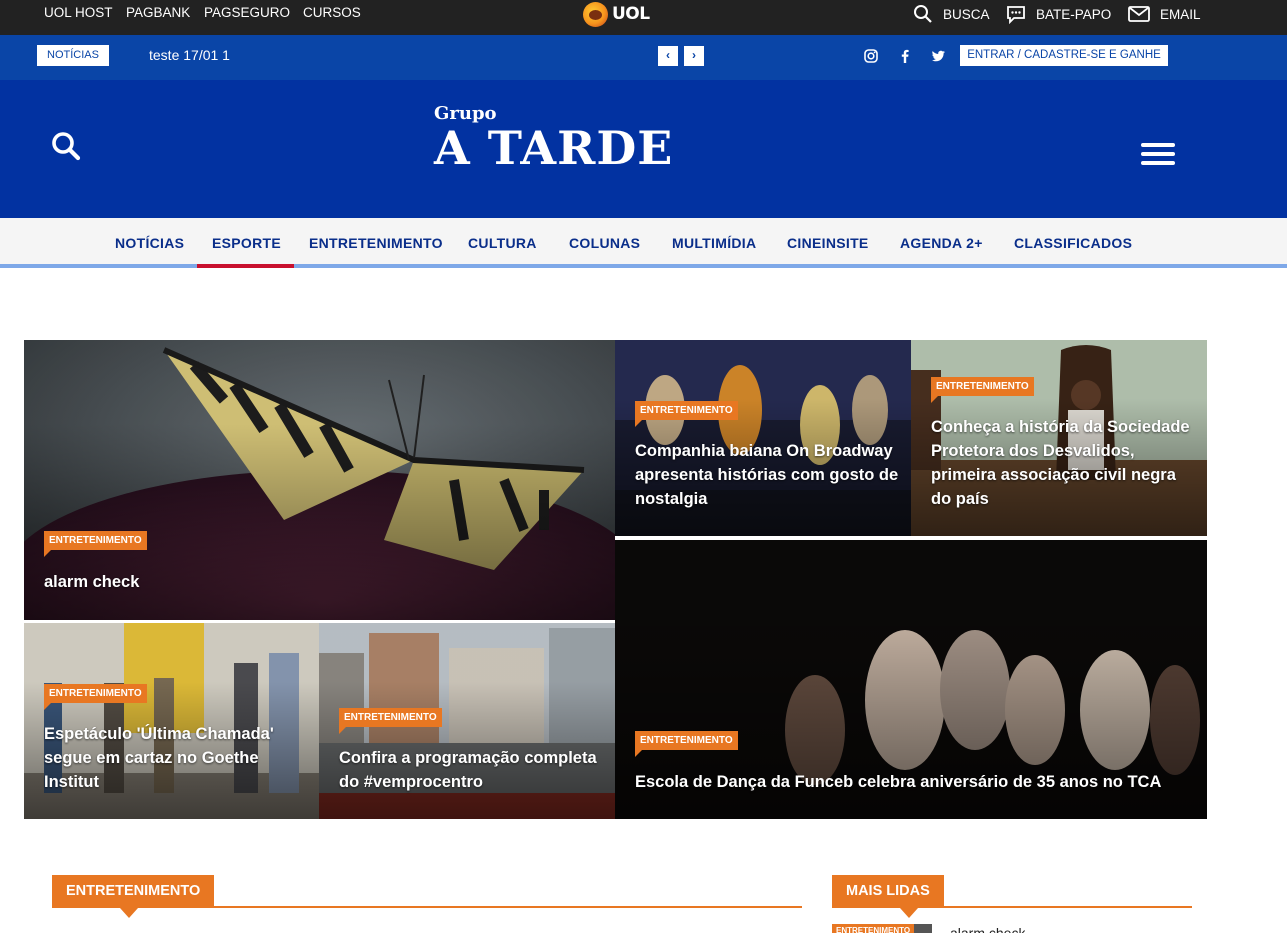  What do you see at coordinates (923, 14) in the screenshot?
I see `search-icon` at bounding box center [923, 14].